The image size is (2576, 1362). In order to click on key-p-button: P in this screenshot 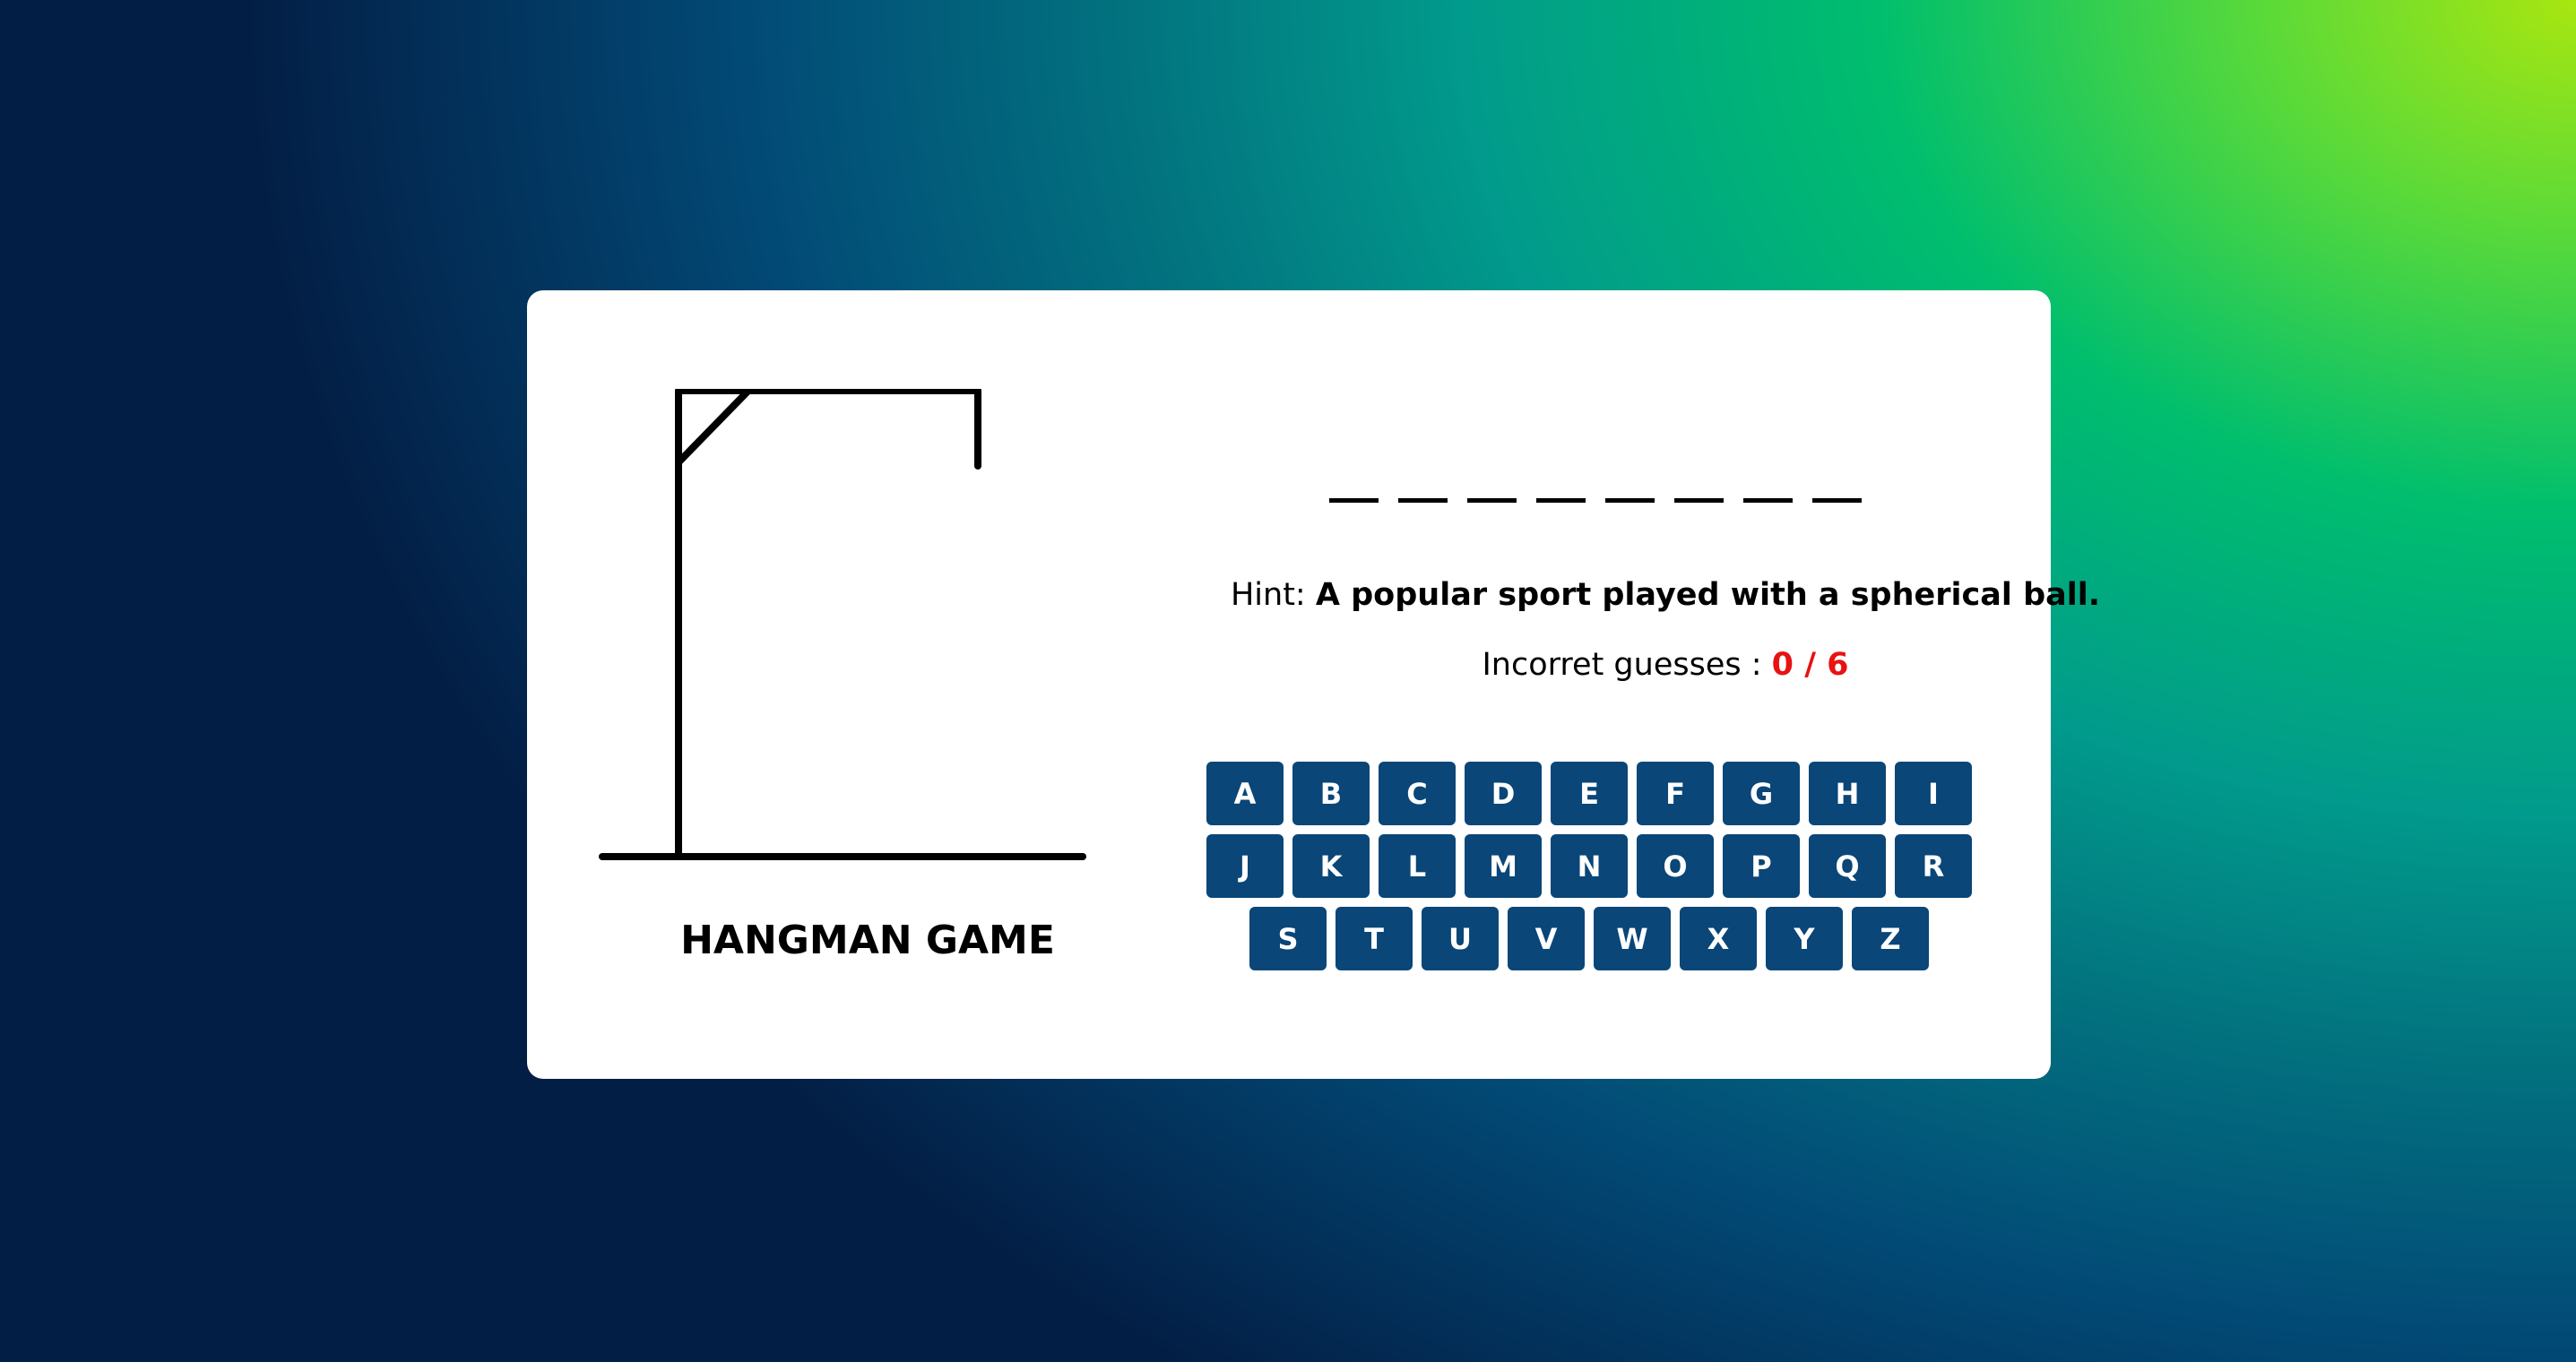, I will do `click(1761, 866)`.